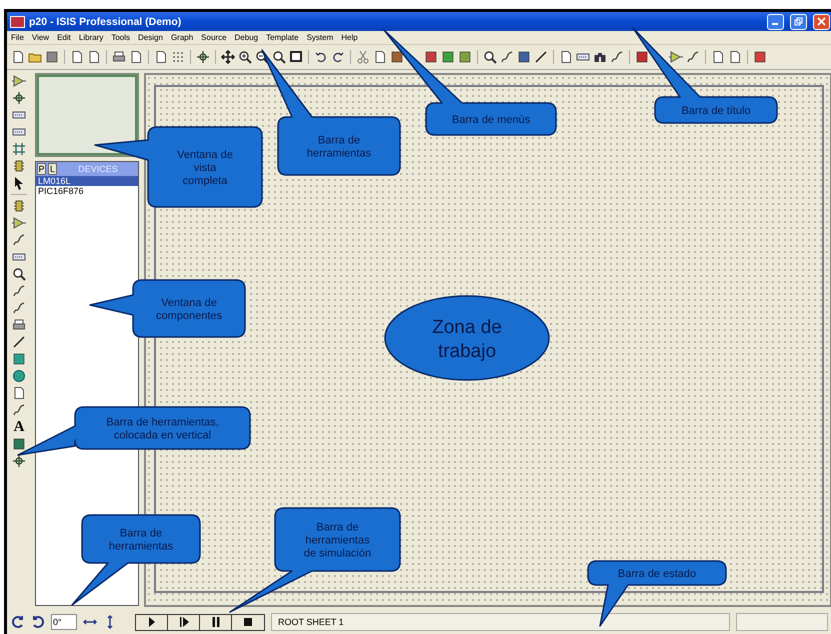  I want to click on menu-item: Graph, so click(182, 37).